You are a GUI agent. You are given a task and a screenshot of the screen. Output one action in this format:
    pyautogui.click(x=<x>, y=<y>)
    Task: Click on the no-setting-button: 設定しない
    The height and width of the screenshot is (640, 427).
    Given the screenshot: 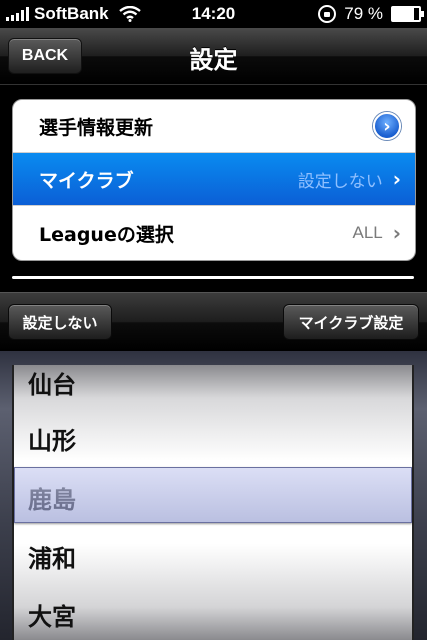 What is the action you would take?
    pyautogui.click(x=60, y=322)
    